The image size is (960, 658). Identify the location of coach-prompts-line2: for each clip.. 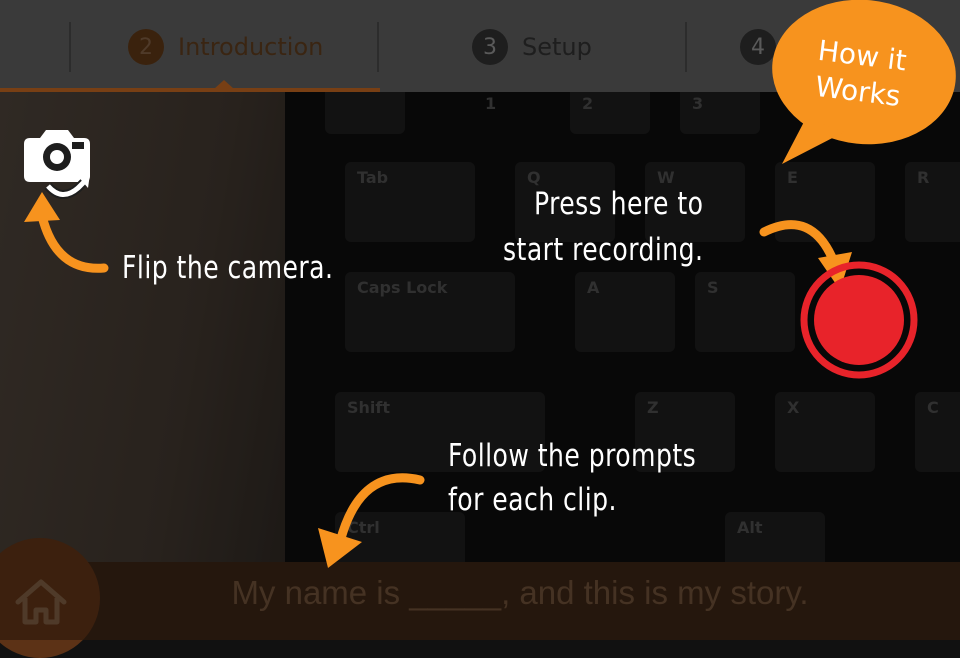
(532, 500).